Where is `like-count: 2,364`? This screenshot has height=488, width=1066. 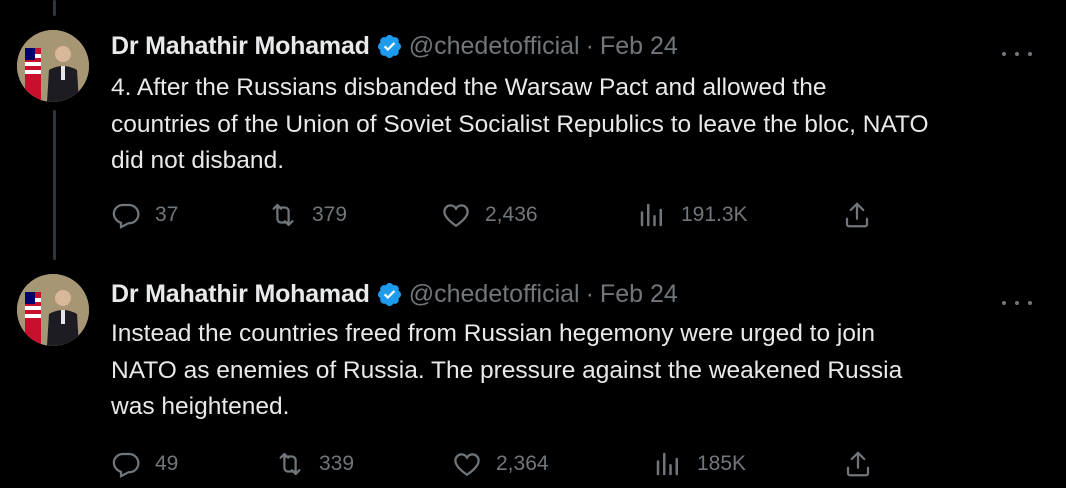
like-count: 2,364 is located at coordinates (522, 463).